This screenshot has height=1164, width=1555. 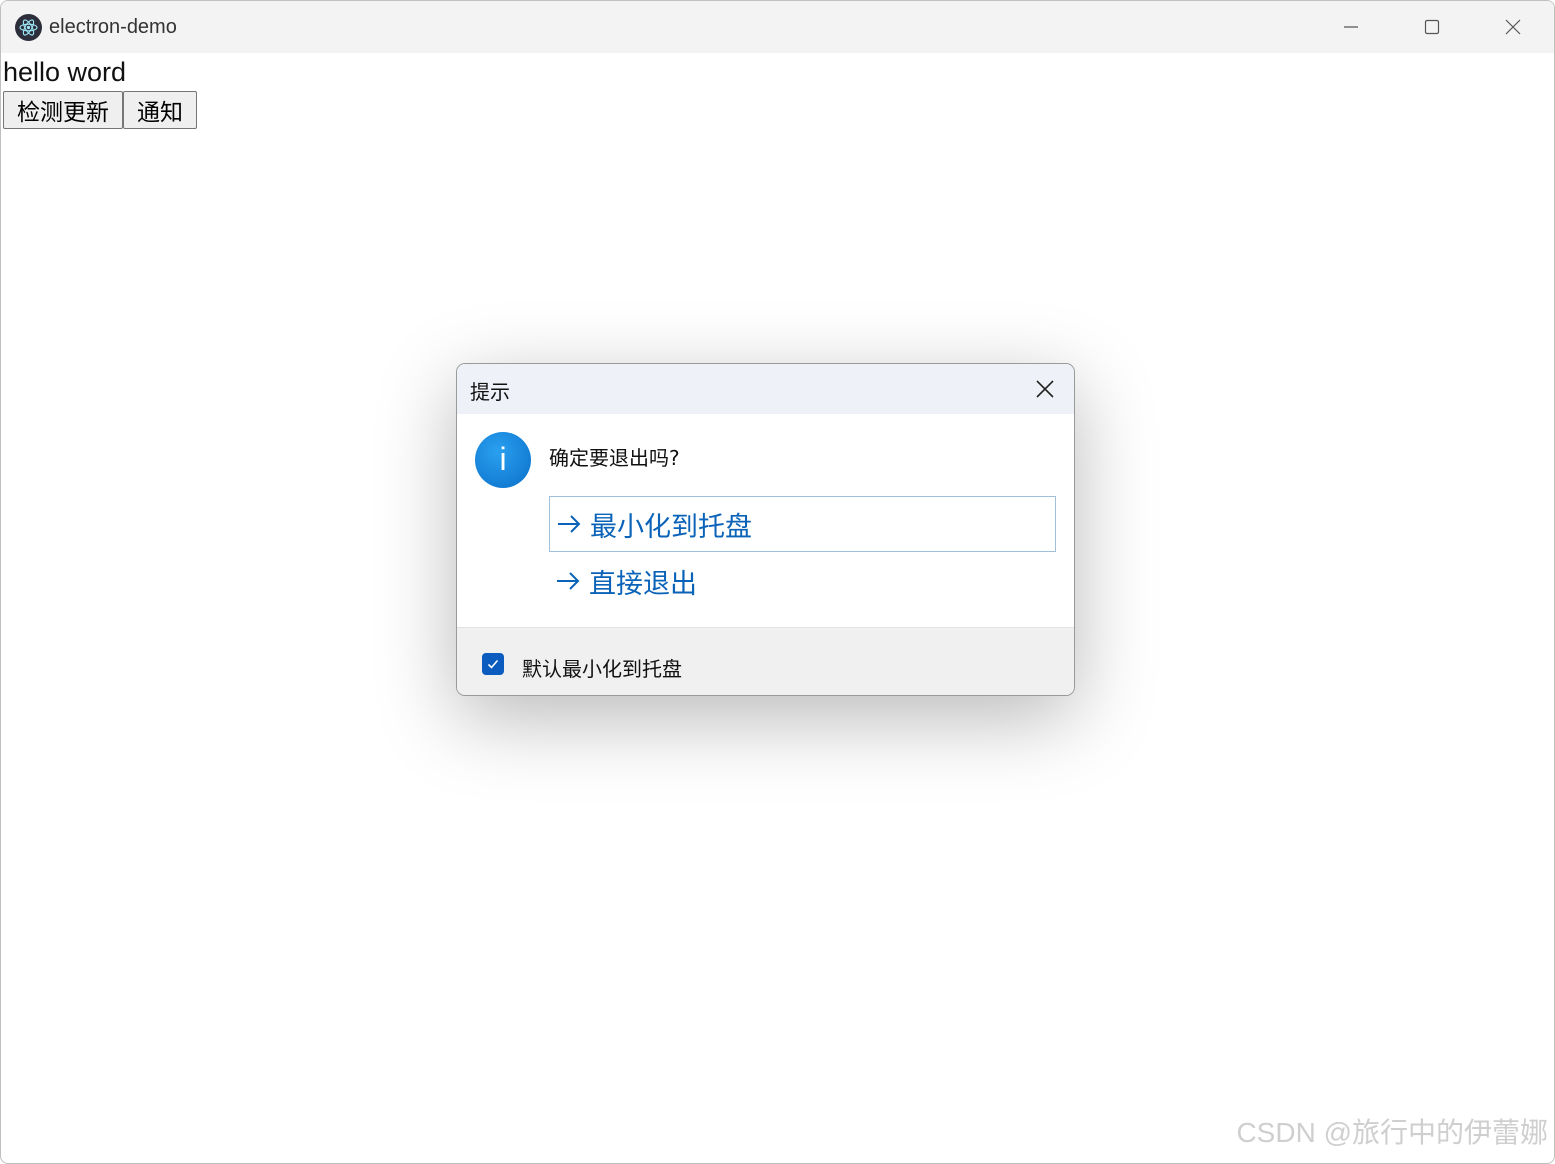 What do you see at coordinates (671, 527) in the screenshot?
I see `option-label: 最小化到托盘` at bounding box center [671, 527].